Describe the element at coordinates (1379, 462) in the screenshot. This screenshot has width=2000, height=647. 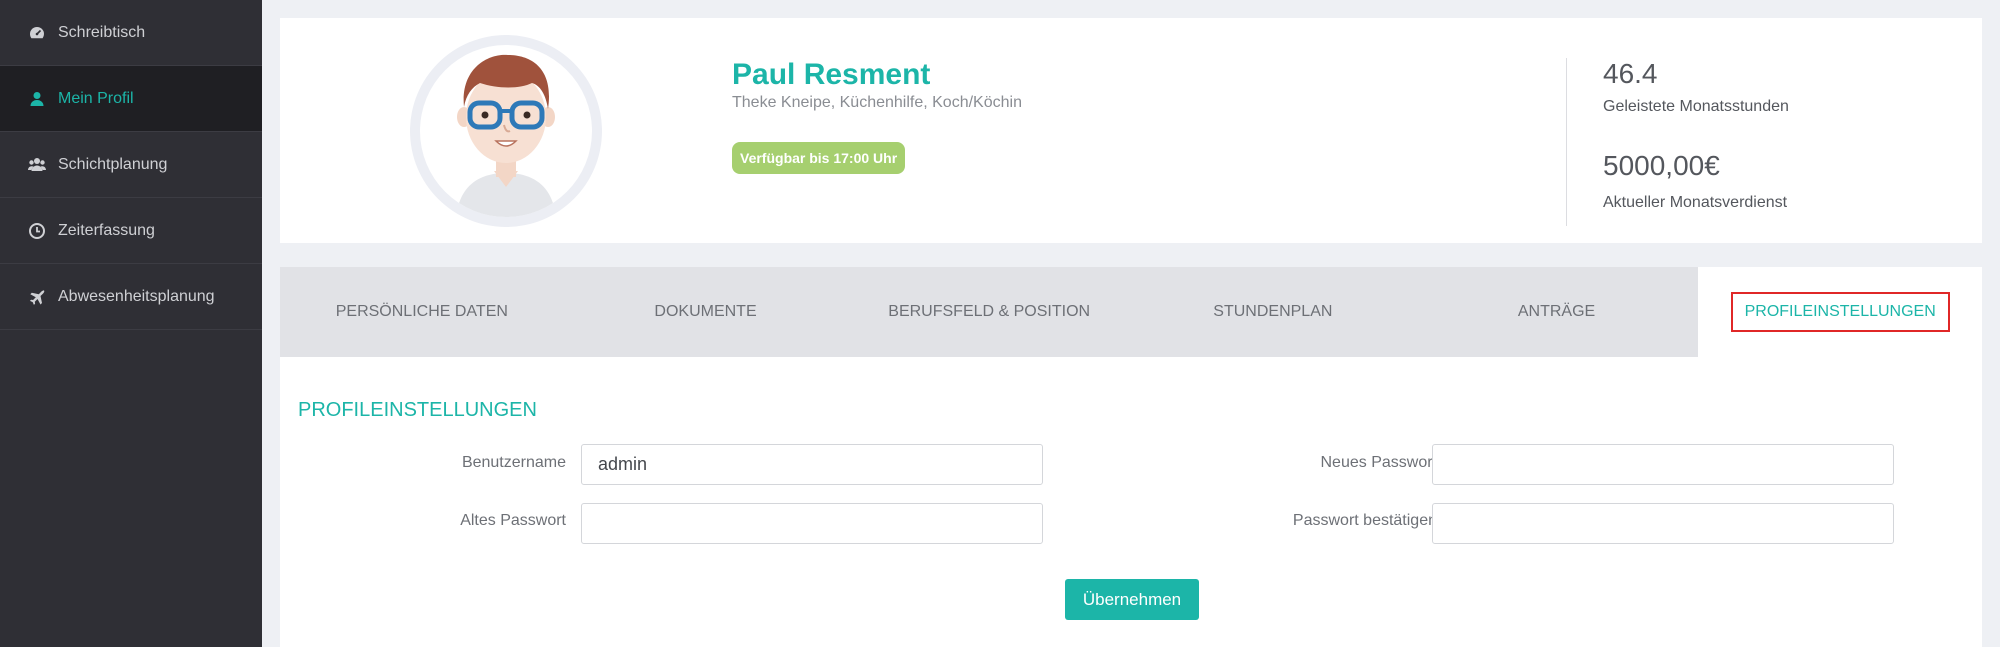
I see `new-password-label: Neues Passwort` at that location.